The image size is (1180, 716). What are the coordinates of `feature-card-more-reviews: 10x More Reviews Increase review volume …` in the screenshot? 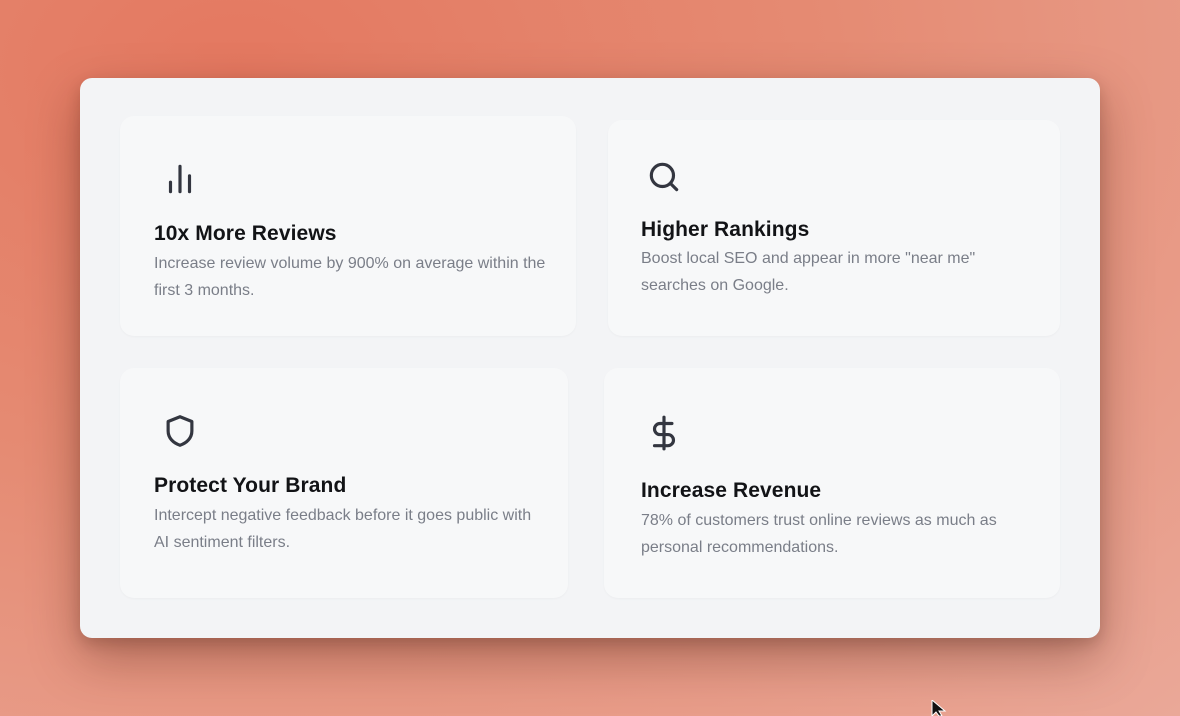 It's located at (348, 226).